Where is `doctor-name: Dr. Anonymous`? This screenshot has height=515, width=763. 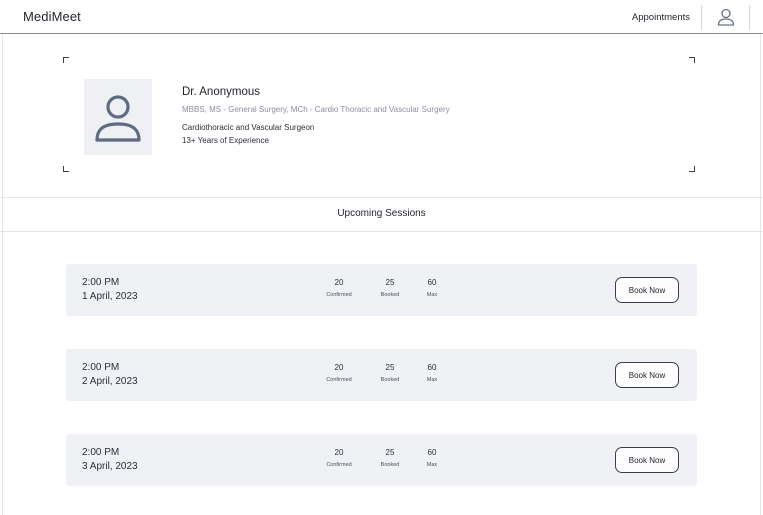
doctor-name: Dr. Anonymous is located at coordinates (221, 92).